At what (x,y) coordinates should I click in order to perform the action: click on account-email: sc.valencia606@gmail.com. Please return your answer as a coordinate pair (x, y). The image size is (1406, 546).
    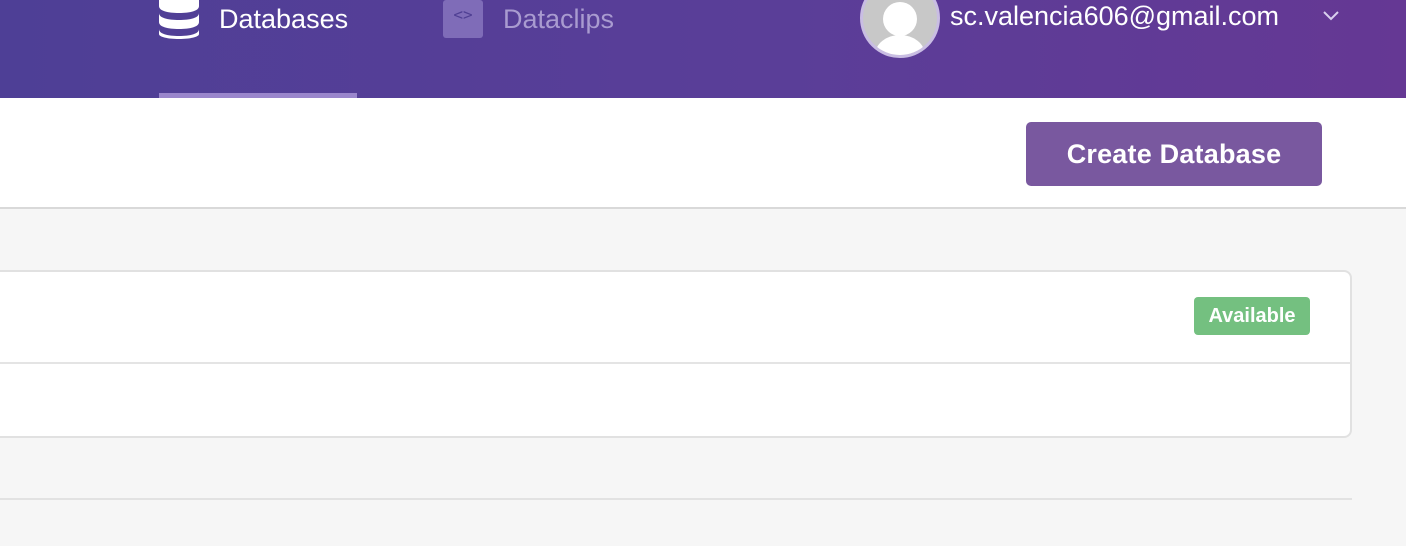
    Looking at the image, I should click on (1115, 16).